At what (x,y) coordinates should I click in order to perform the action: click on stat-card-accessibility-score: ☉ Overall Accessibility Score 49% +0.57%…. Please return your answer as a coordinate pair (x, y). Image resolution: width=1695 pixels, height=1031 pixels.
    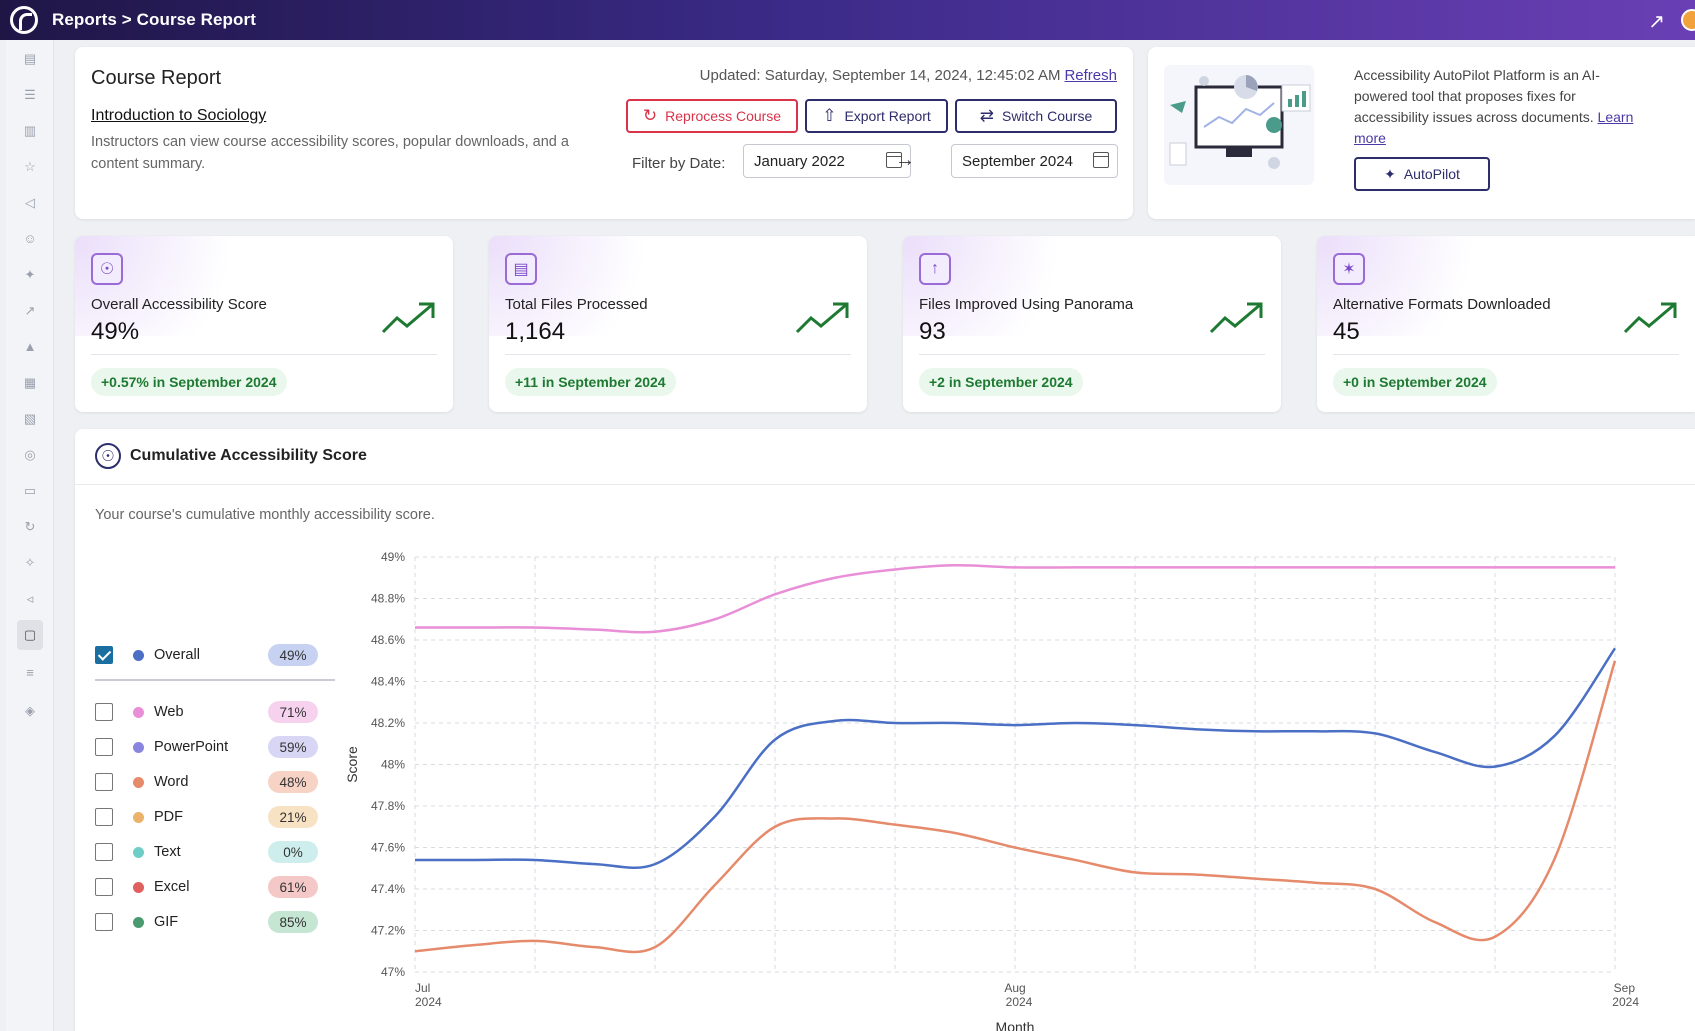
    Looking at the image, I should click on (264, 324).